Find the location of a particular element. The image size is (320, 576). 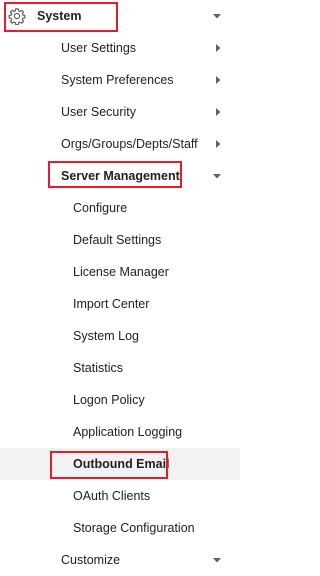

nav-subitem-application-logging: Application Logging is located at coordinates (120, 432).